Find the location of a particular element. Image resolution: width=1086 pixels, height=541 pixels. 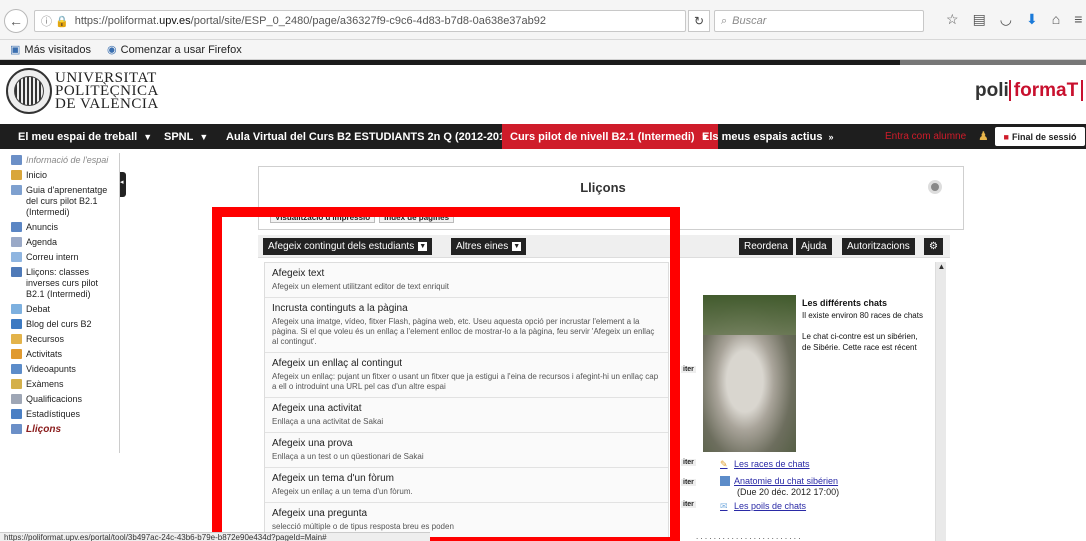

sidebar-item: Anuncis is located at coordinates (63, 227).